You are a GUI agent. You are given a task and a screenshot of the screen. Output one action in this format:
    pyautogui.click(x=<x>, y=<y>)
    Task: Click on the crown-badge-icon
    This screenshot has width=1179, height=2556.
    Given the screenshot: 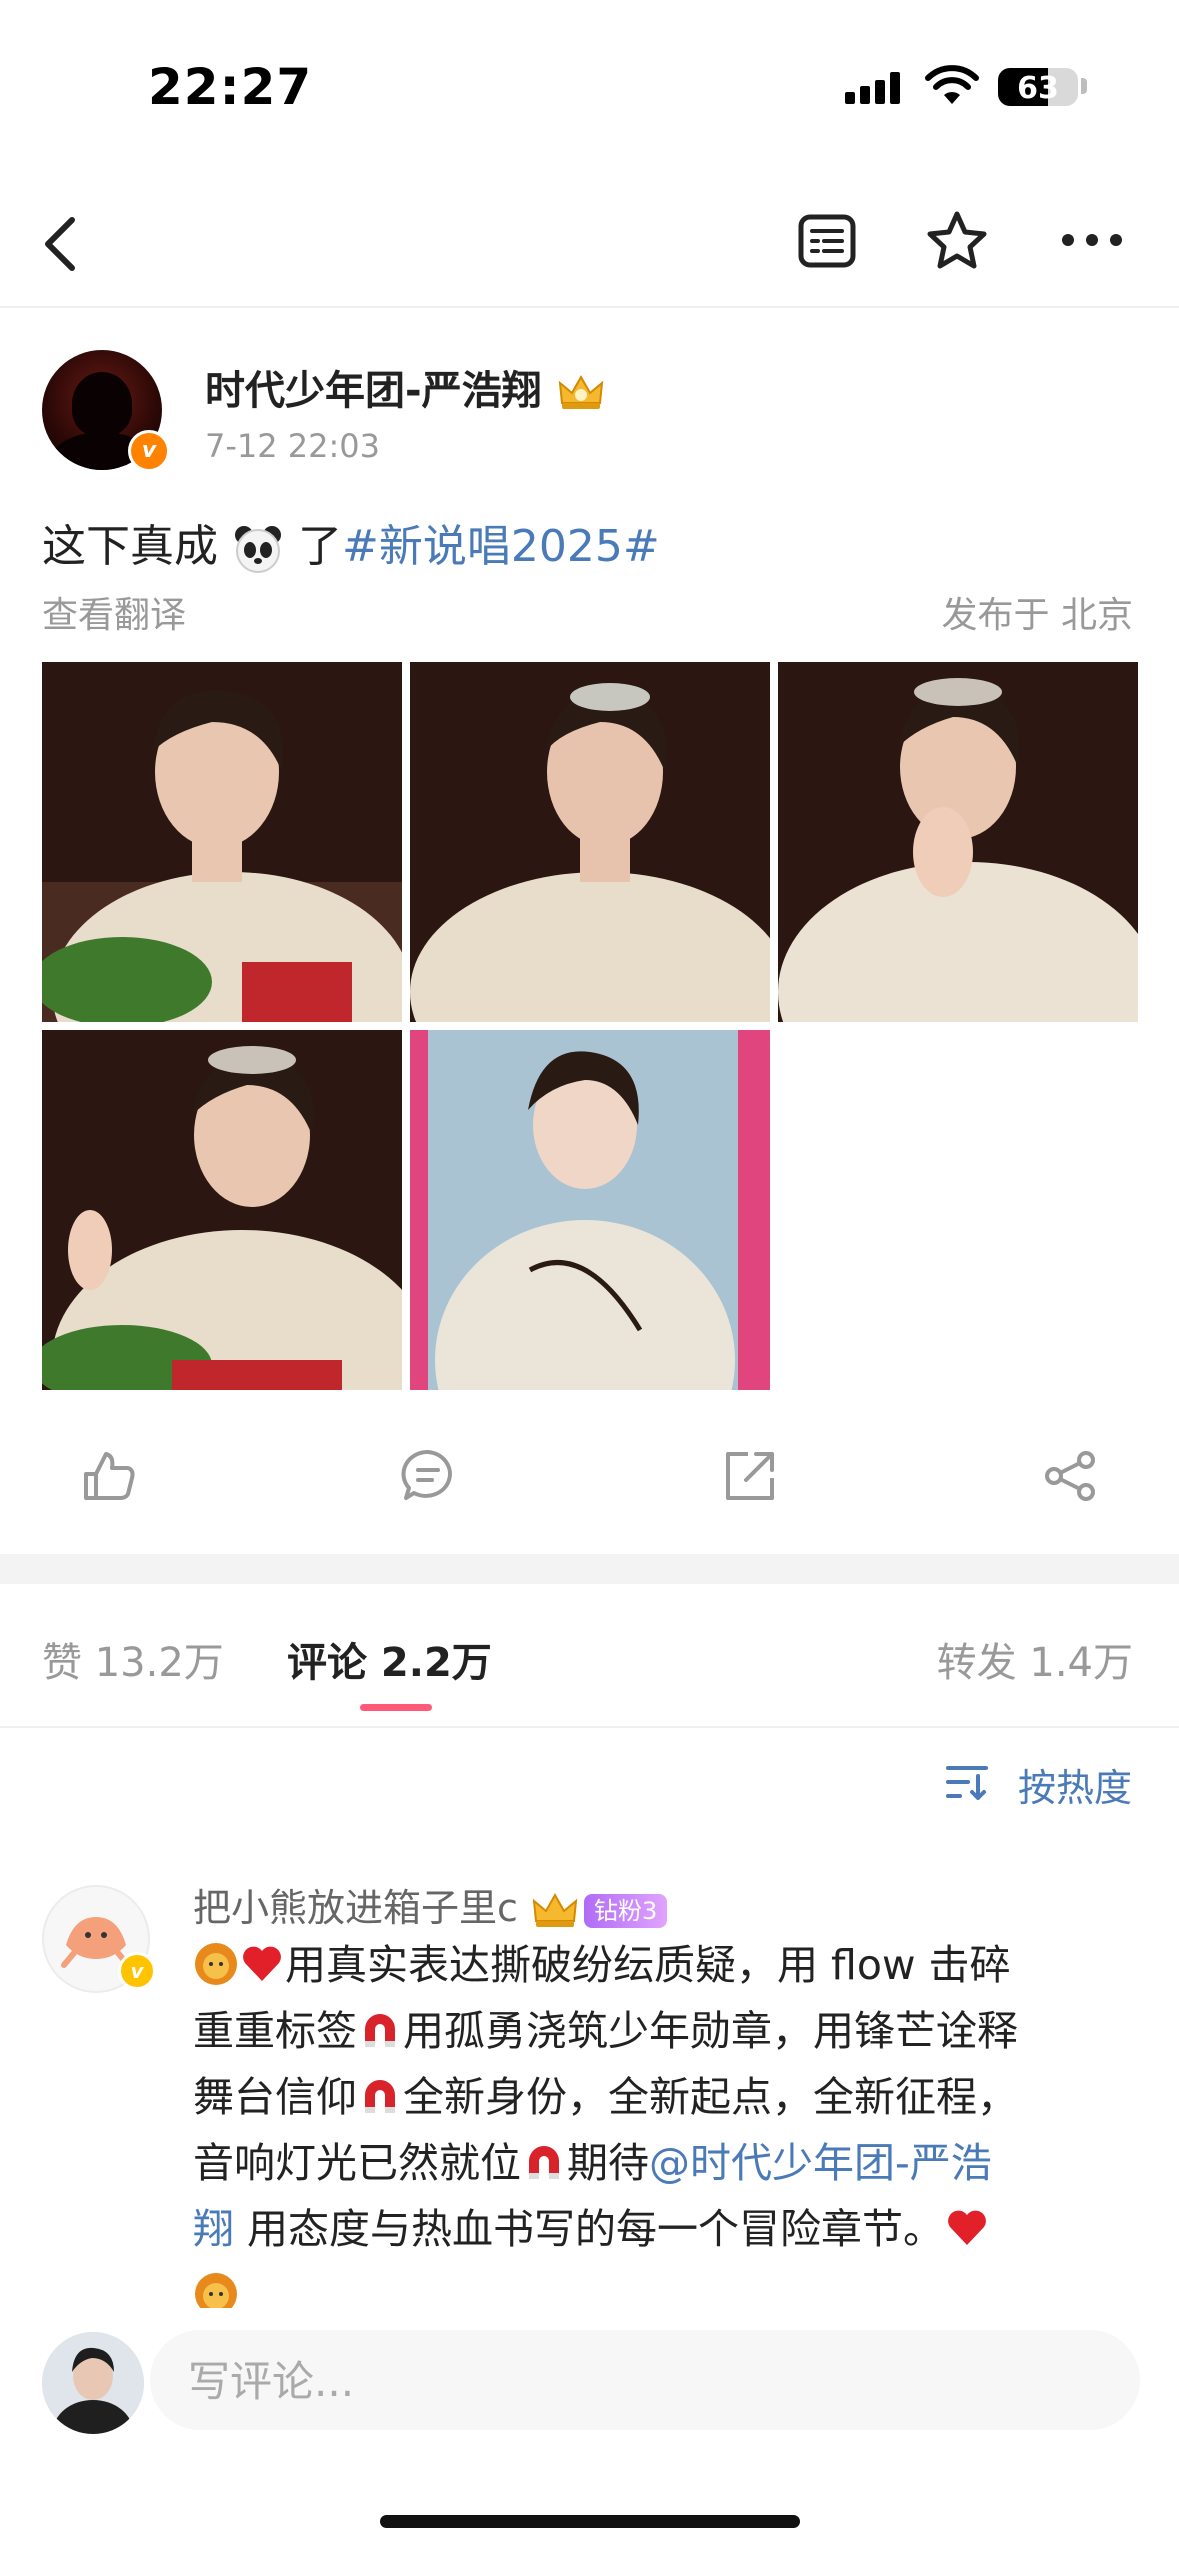 What is the action you would take?
    pyautogui.click(x=580, y=391)
    